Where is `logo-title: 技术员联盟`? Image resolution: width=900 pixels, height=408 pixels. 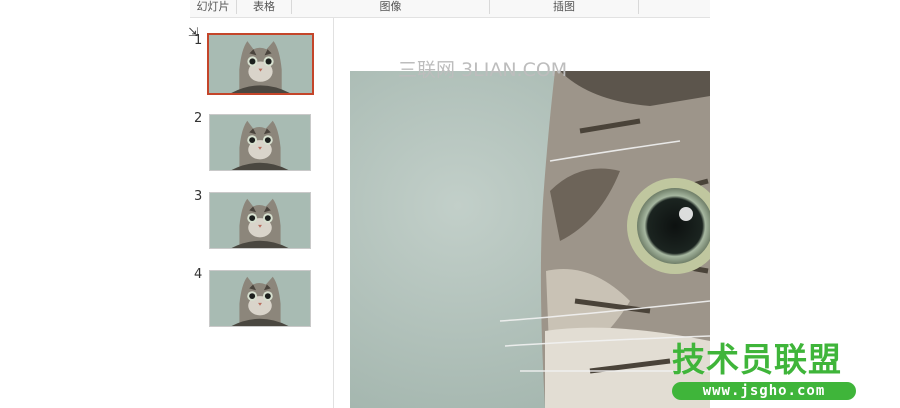 logo-title: 技术员联盟 is located at coordinates (757, 359).